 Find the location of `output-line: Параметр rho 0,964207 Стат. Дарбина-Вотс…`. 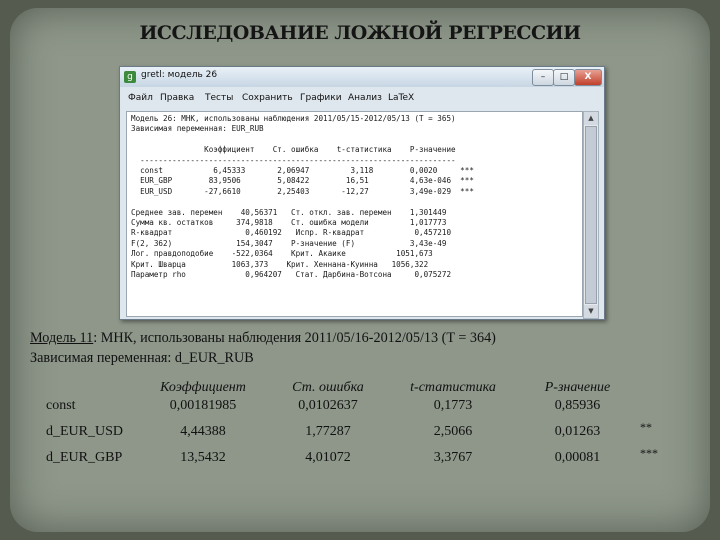

output-line: Параметр rho 0,964207 Стат. Дарбина-Вотс… is located at coordinates (291, 275).